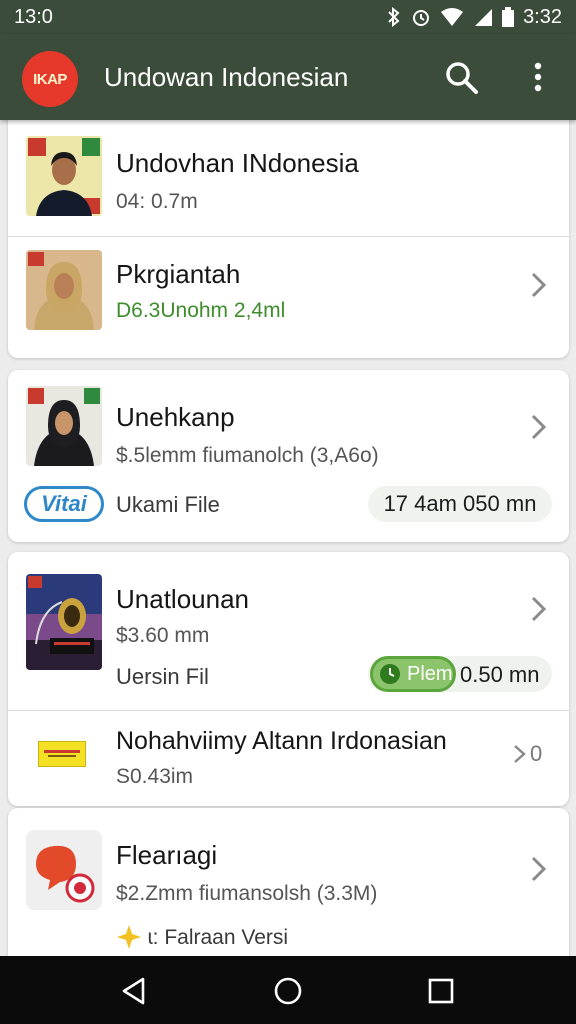  I want to click on monument-night-image, so click(64, 622).